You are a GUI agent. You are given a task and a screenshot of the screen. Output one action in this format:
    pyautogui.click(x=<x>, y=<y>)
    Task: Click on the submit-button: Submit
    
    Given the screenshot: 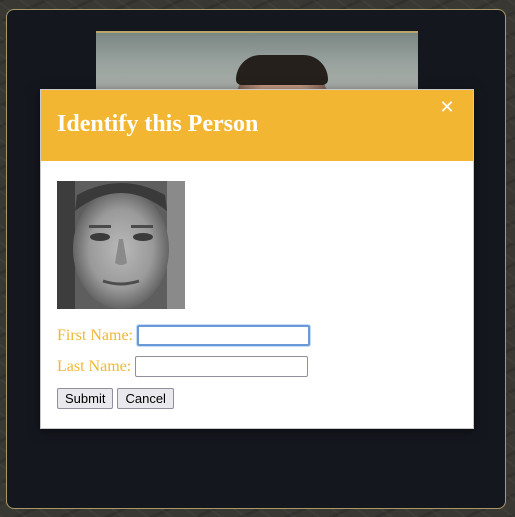 What is the action you would take?
    pyautogui.click(x=85, y=398)
    